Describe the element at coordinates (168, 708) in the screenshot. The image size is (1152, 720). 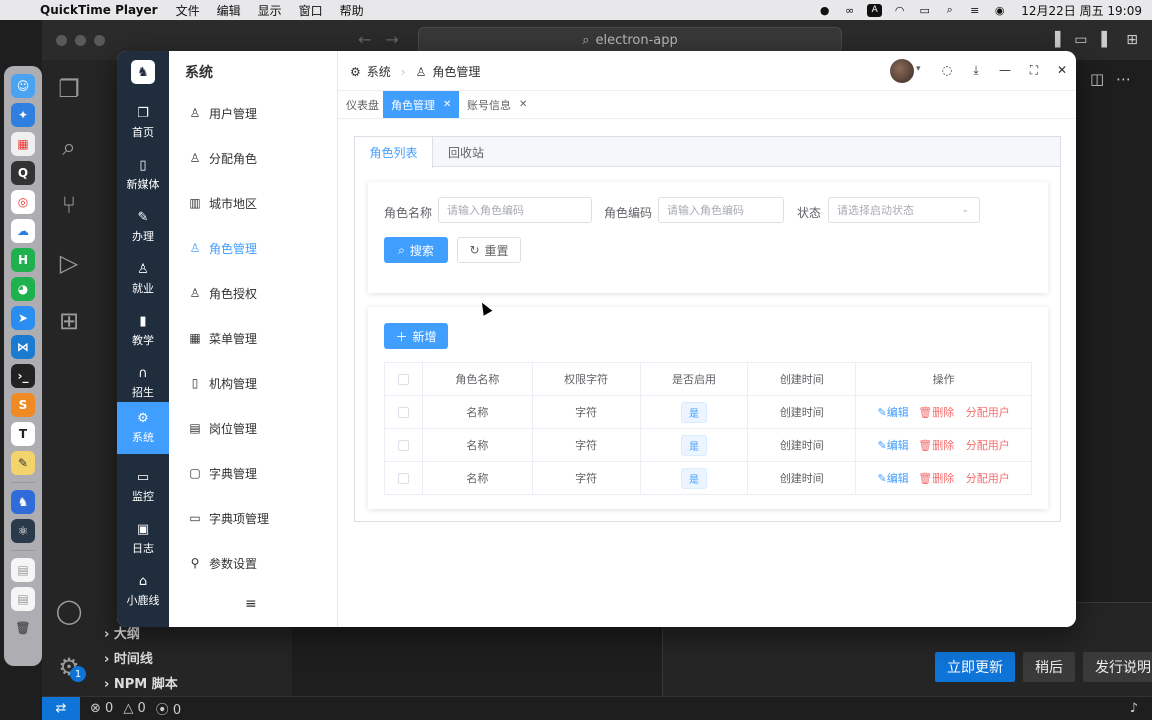
I see `ports-indicator: ⦿ 0` at that location.